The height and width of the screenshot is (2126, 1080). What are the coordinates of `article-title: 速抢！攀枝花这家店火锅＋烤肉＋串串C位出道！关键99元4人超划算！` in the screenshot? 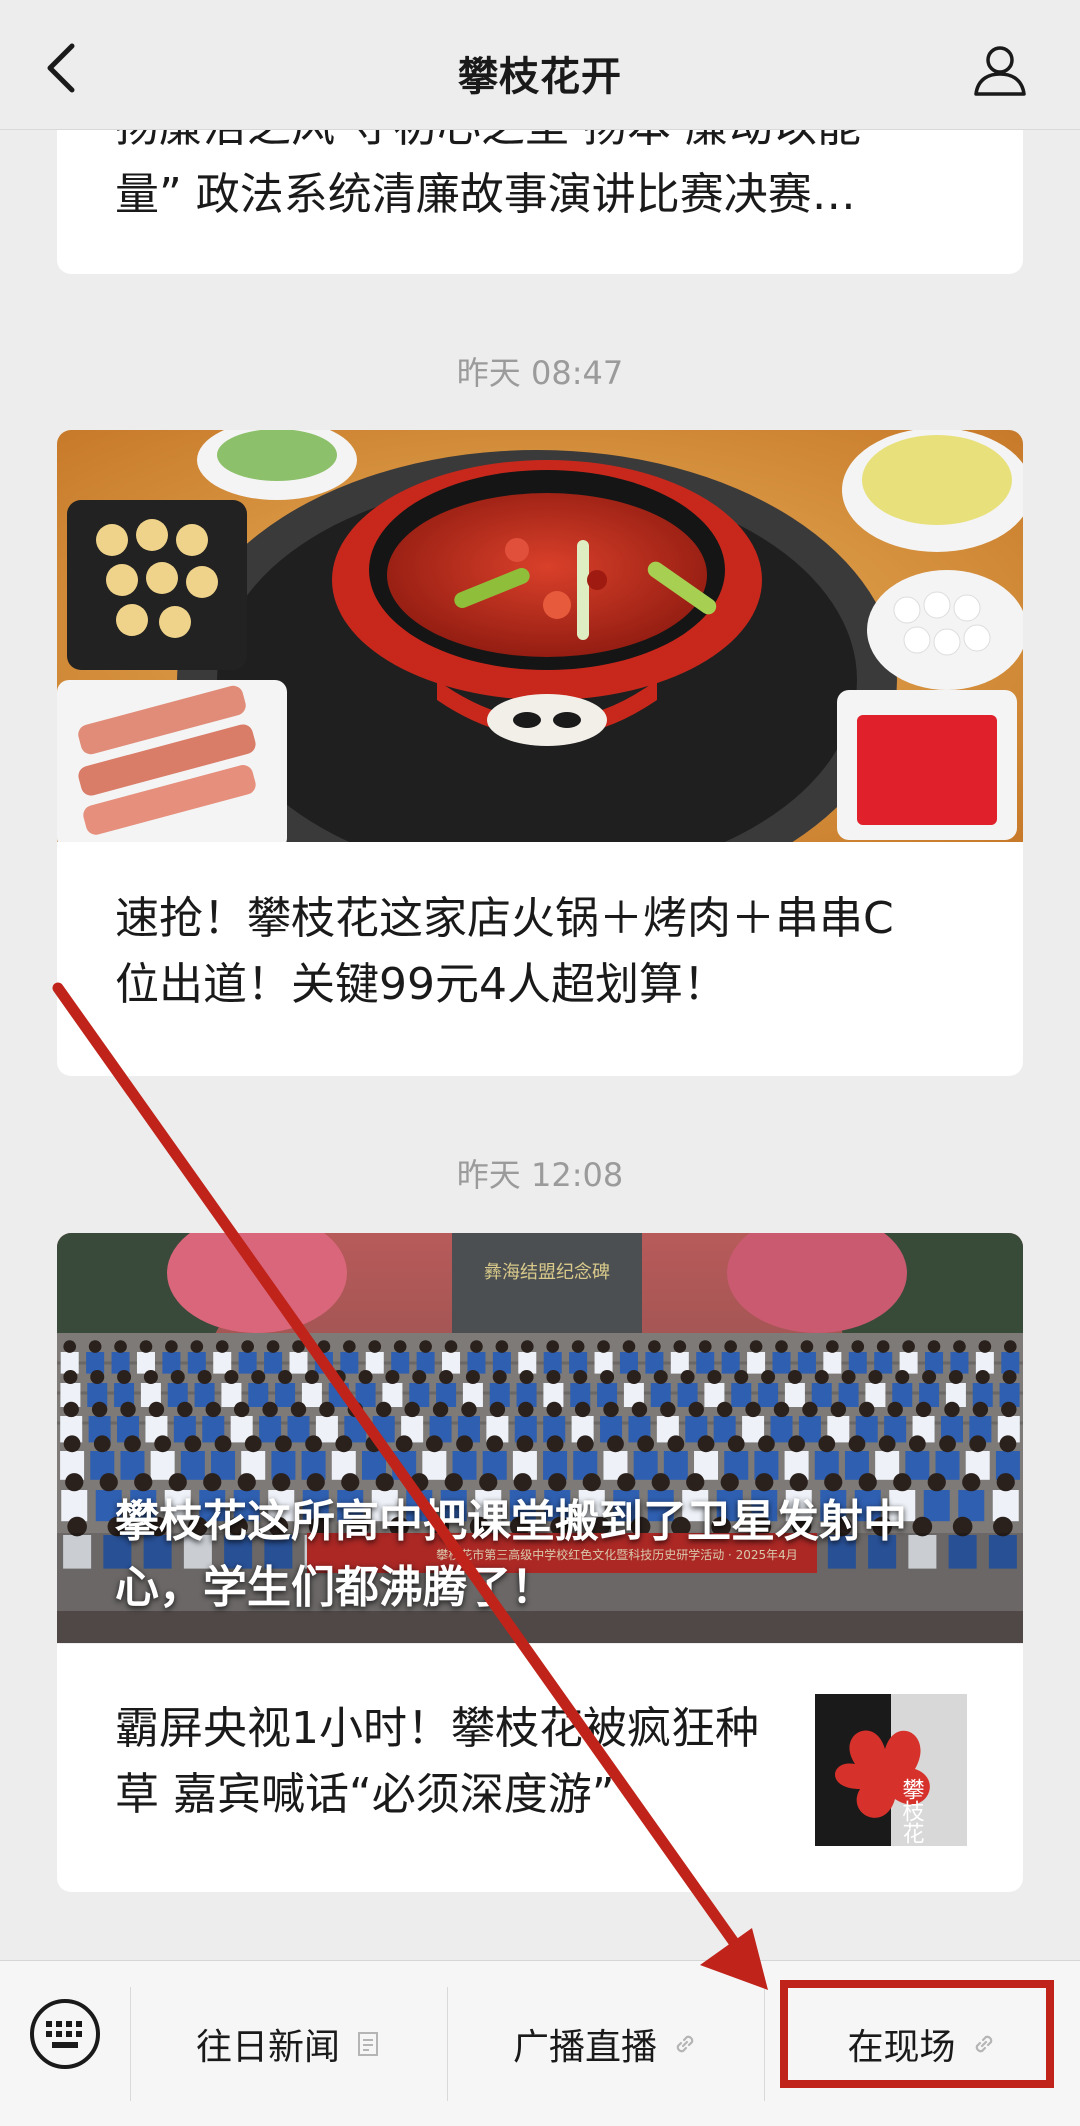 It's located at (504, 951).